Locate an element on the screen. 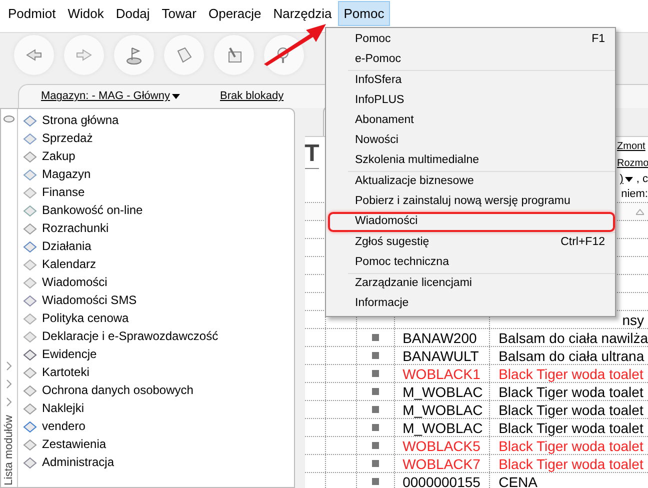  module-item: Sprzedaż is located at coordinates (67, 138).